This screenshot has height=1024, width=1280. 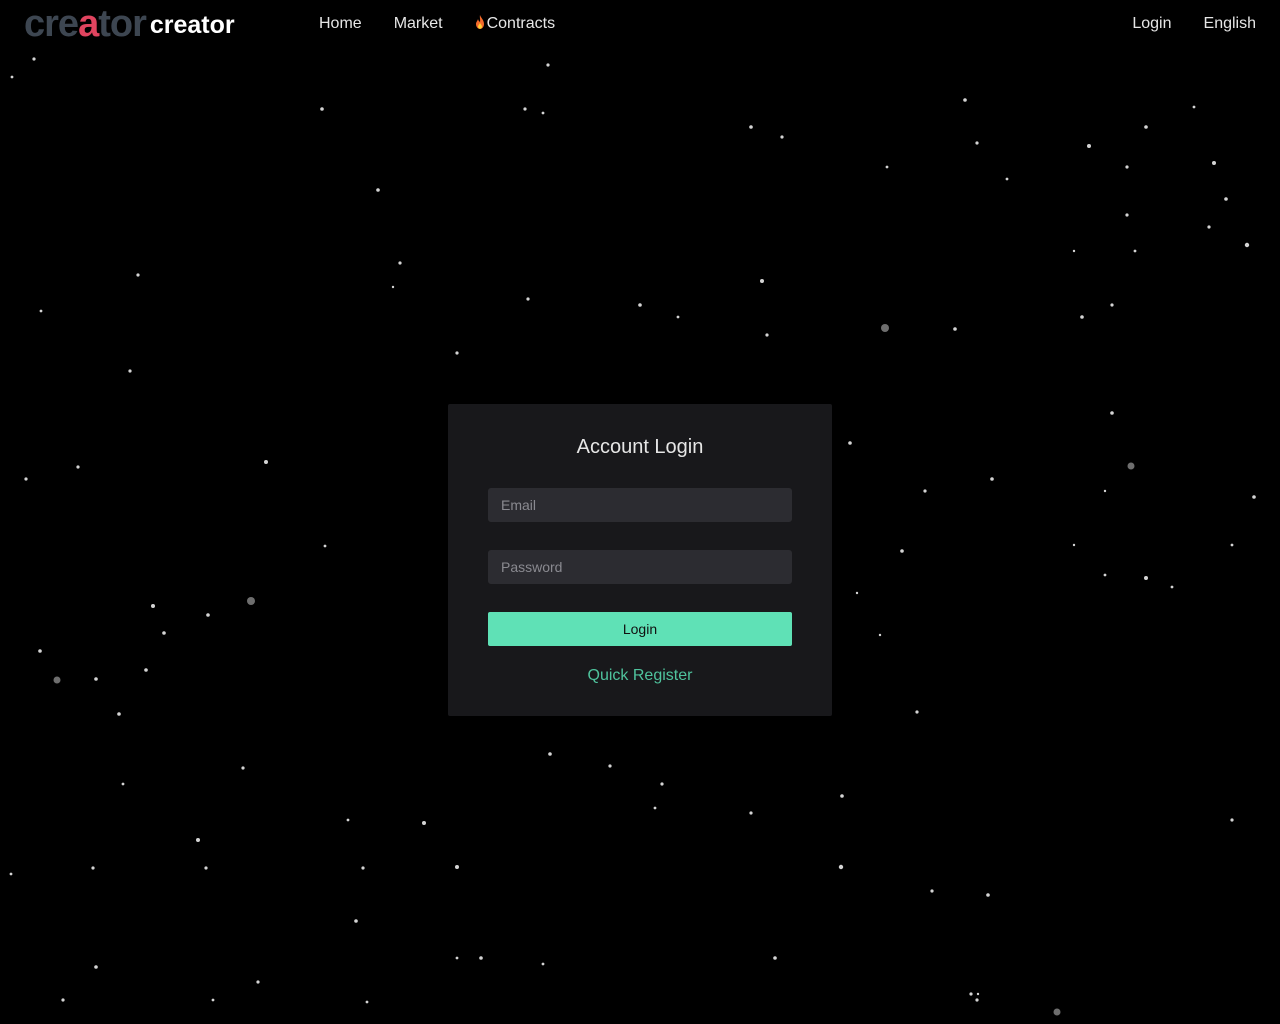 I want to click on fire-icon, so click(x=479, y=22).